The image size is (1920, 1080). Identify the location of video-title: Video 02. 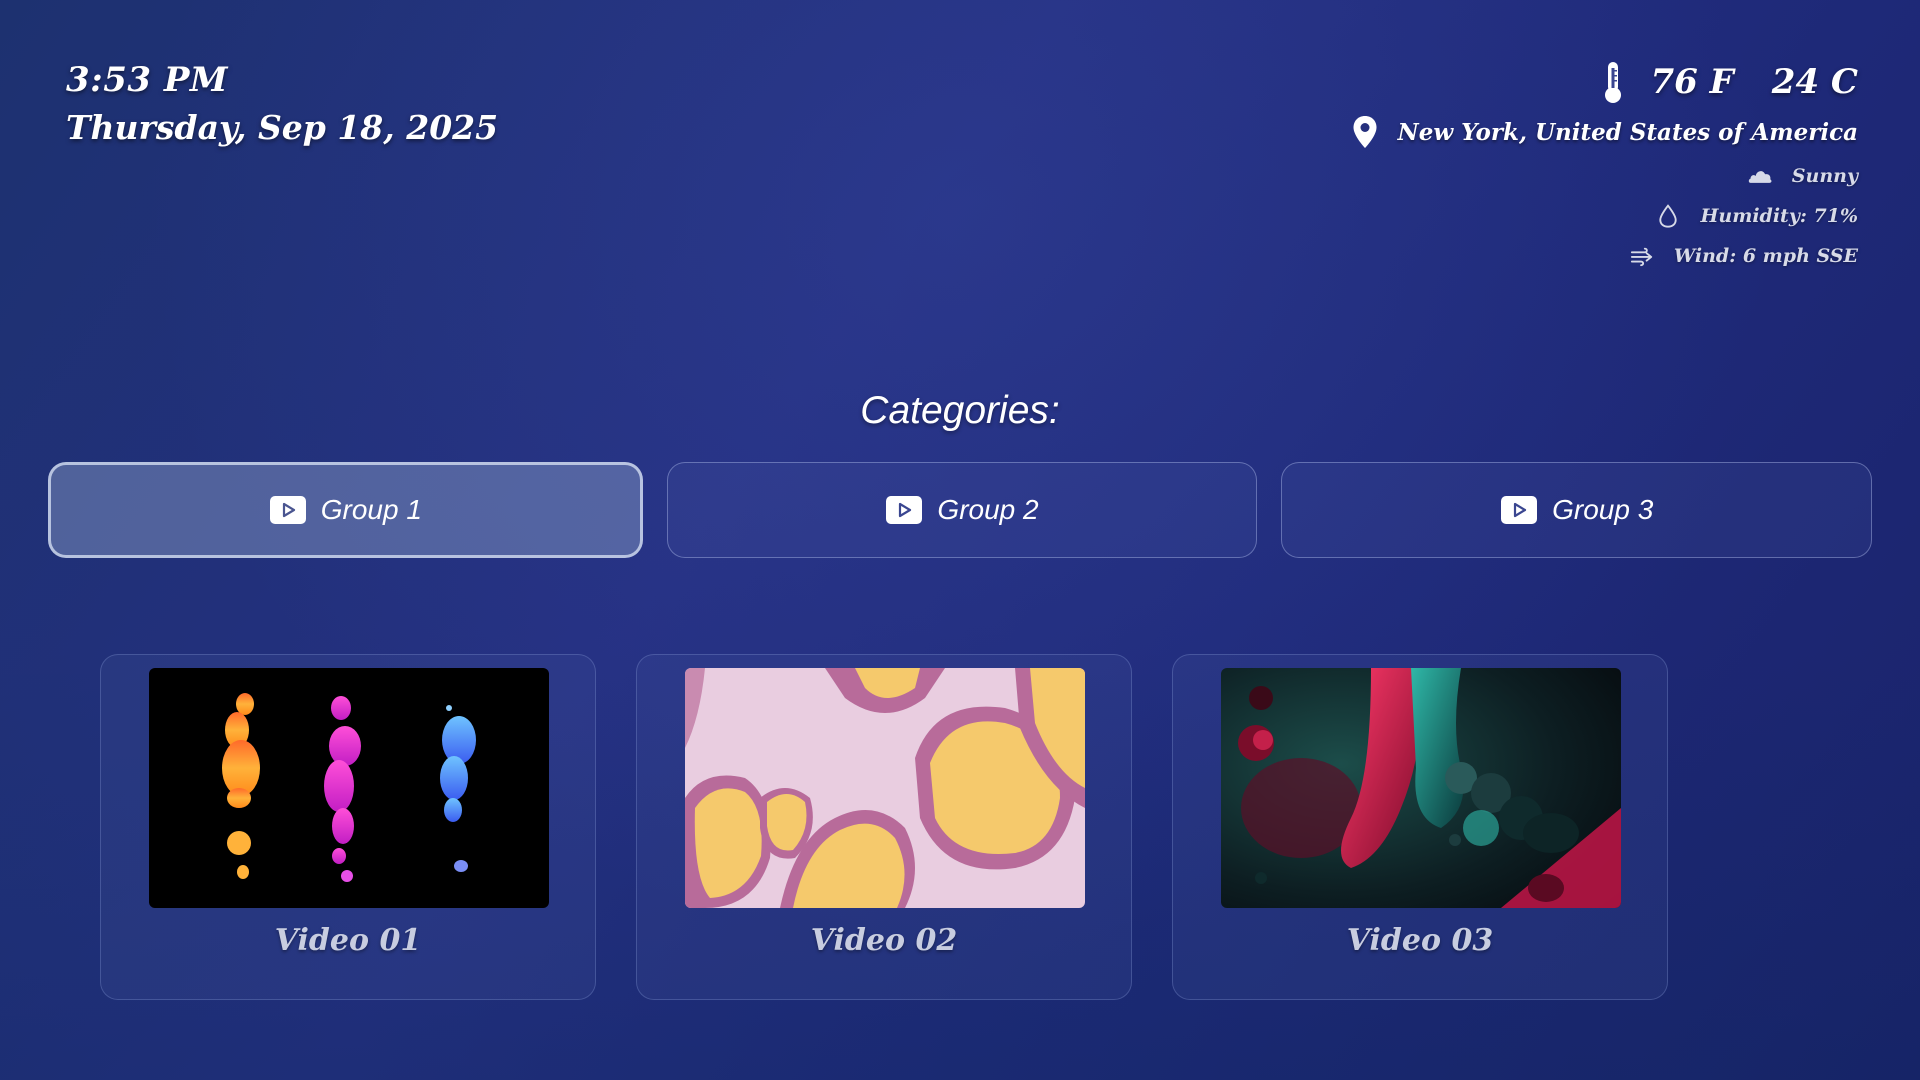
(884, 940).